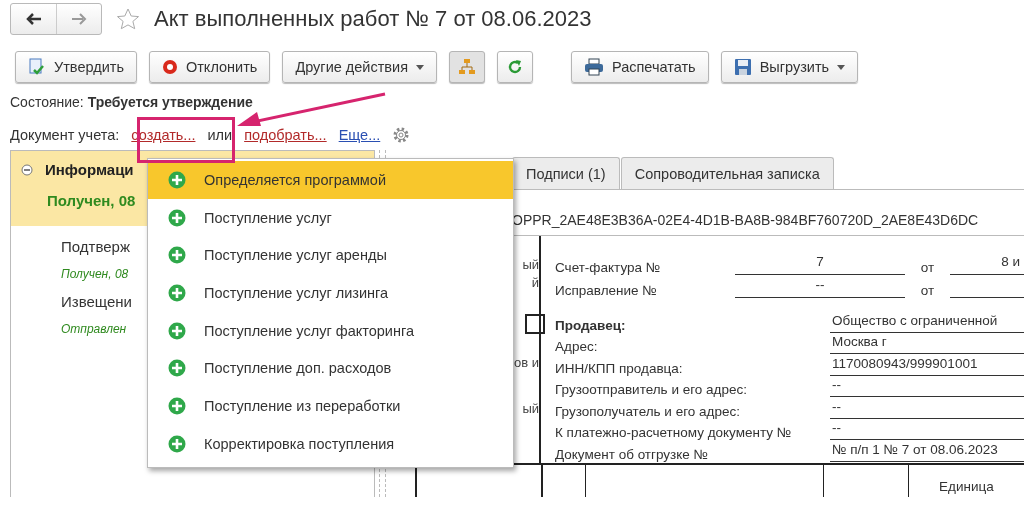 This screenshot has width=1024, height=507. Describe the element at coordinates (330, 180) in the screenshot. I see `menu-item: Определяется программой` at that location.